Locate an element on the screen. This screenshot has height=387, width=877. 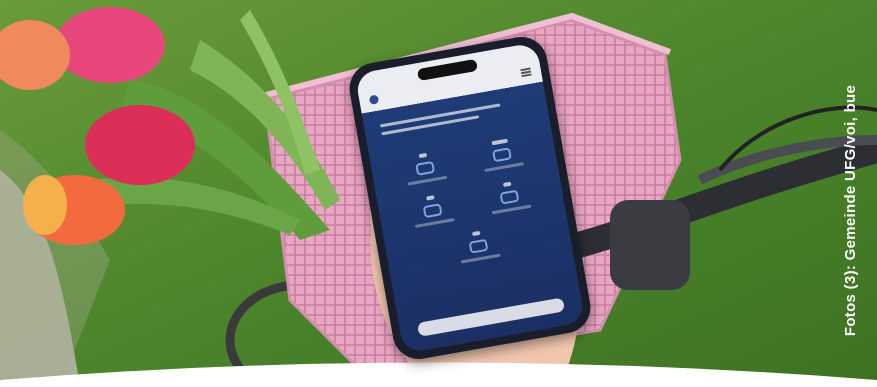
app-stats-grid is located at coordinates (471, 203).